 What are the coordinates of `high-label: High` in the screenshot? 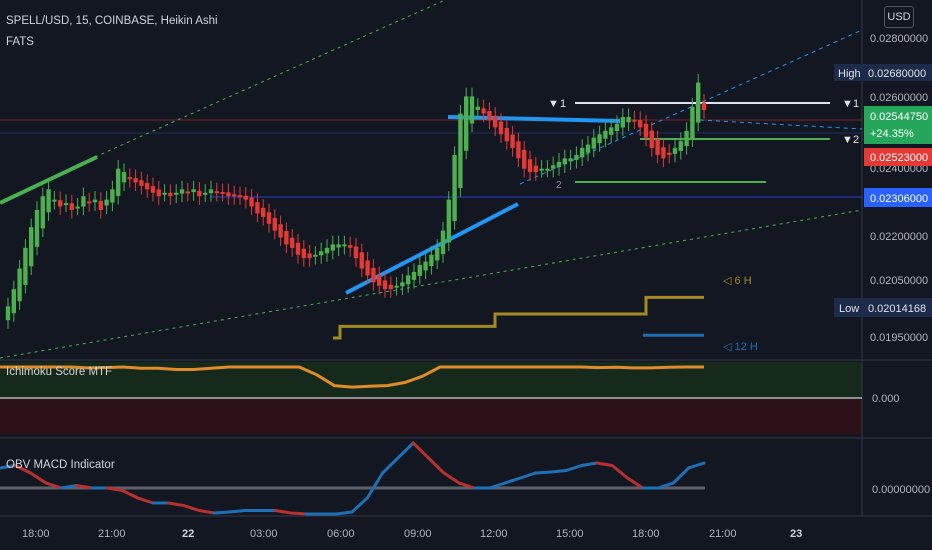 It's located at (849, 74).